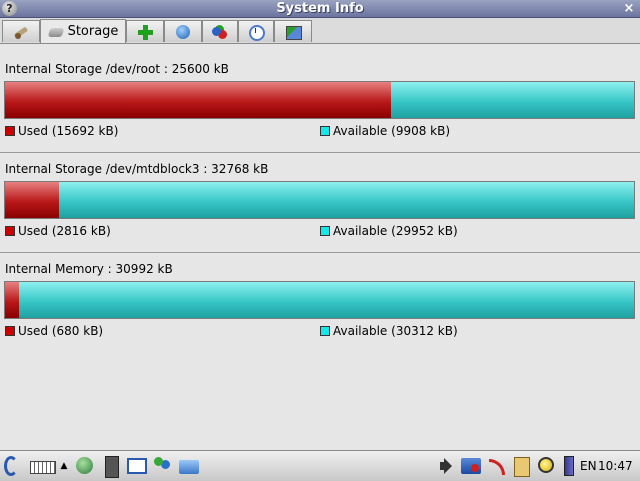 The image size is (640, 481). What do you see at coordinates (320, 31) in the screenshot?
I see `tab-bar: Storage` at bounding box center [320, 31].